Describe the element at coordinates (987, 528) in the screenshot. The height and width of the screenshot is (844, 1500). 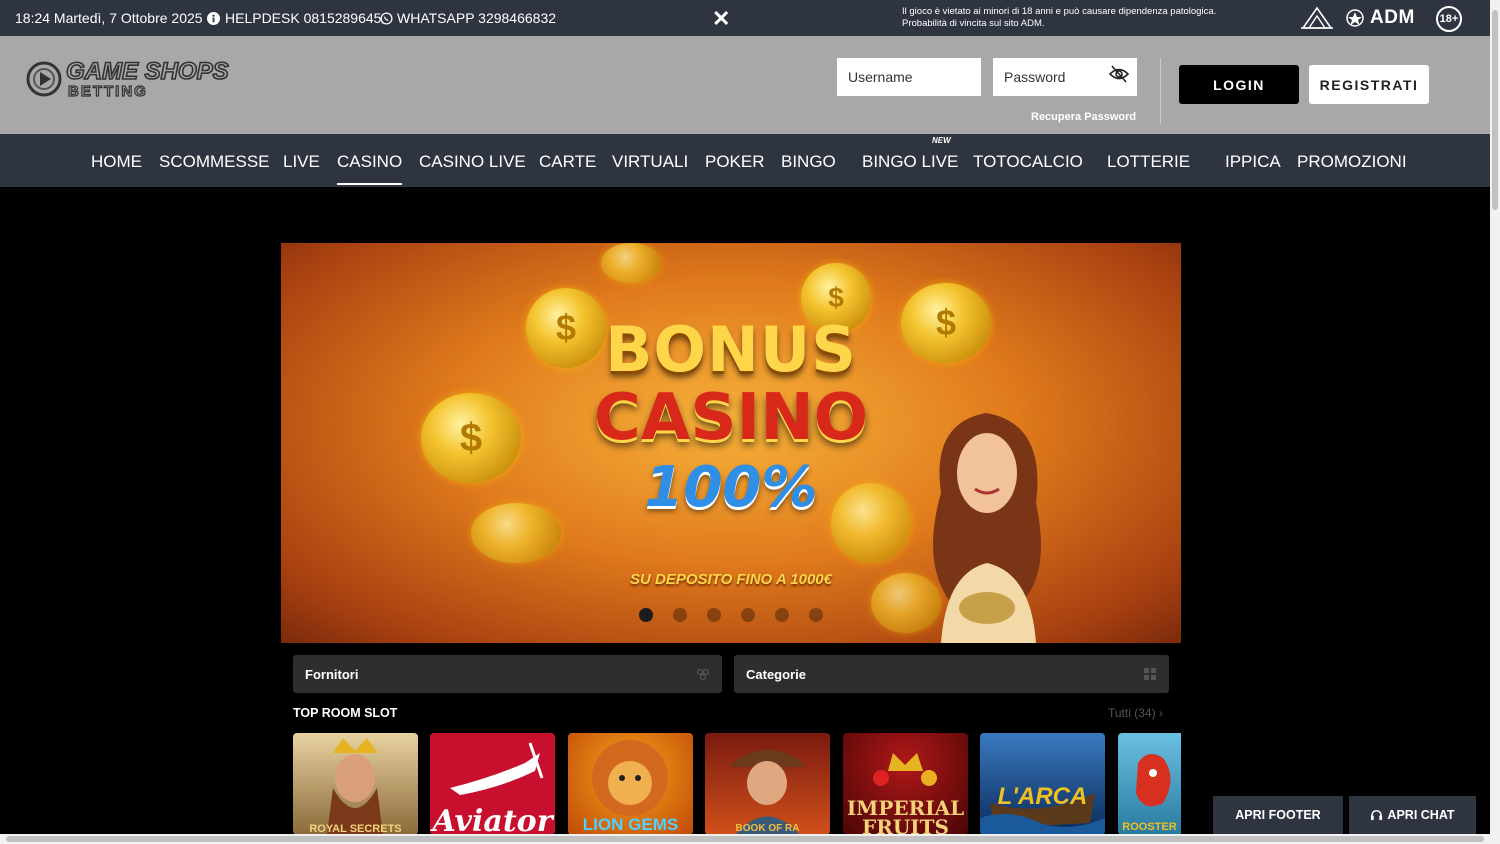
I see `woman-image` at that location.